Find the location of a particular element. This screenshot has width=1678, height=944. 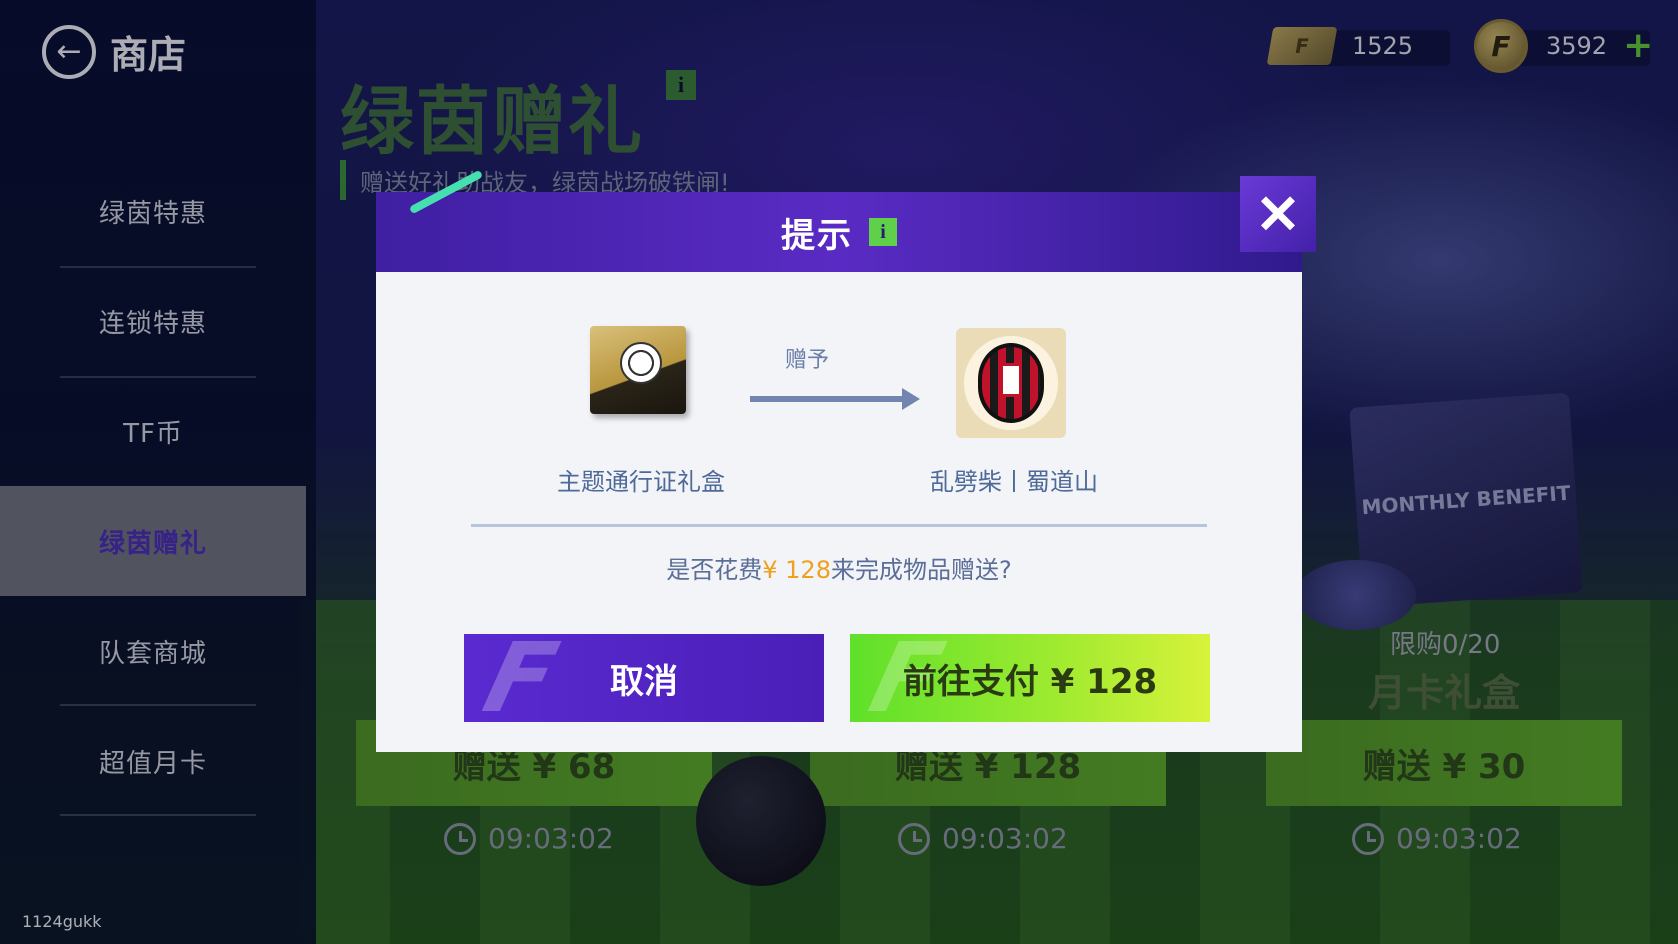

gift-item-name: 主题通行证礼盒 is located at coordinates (641, 482).